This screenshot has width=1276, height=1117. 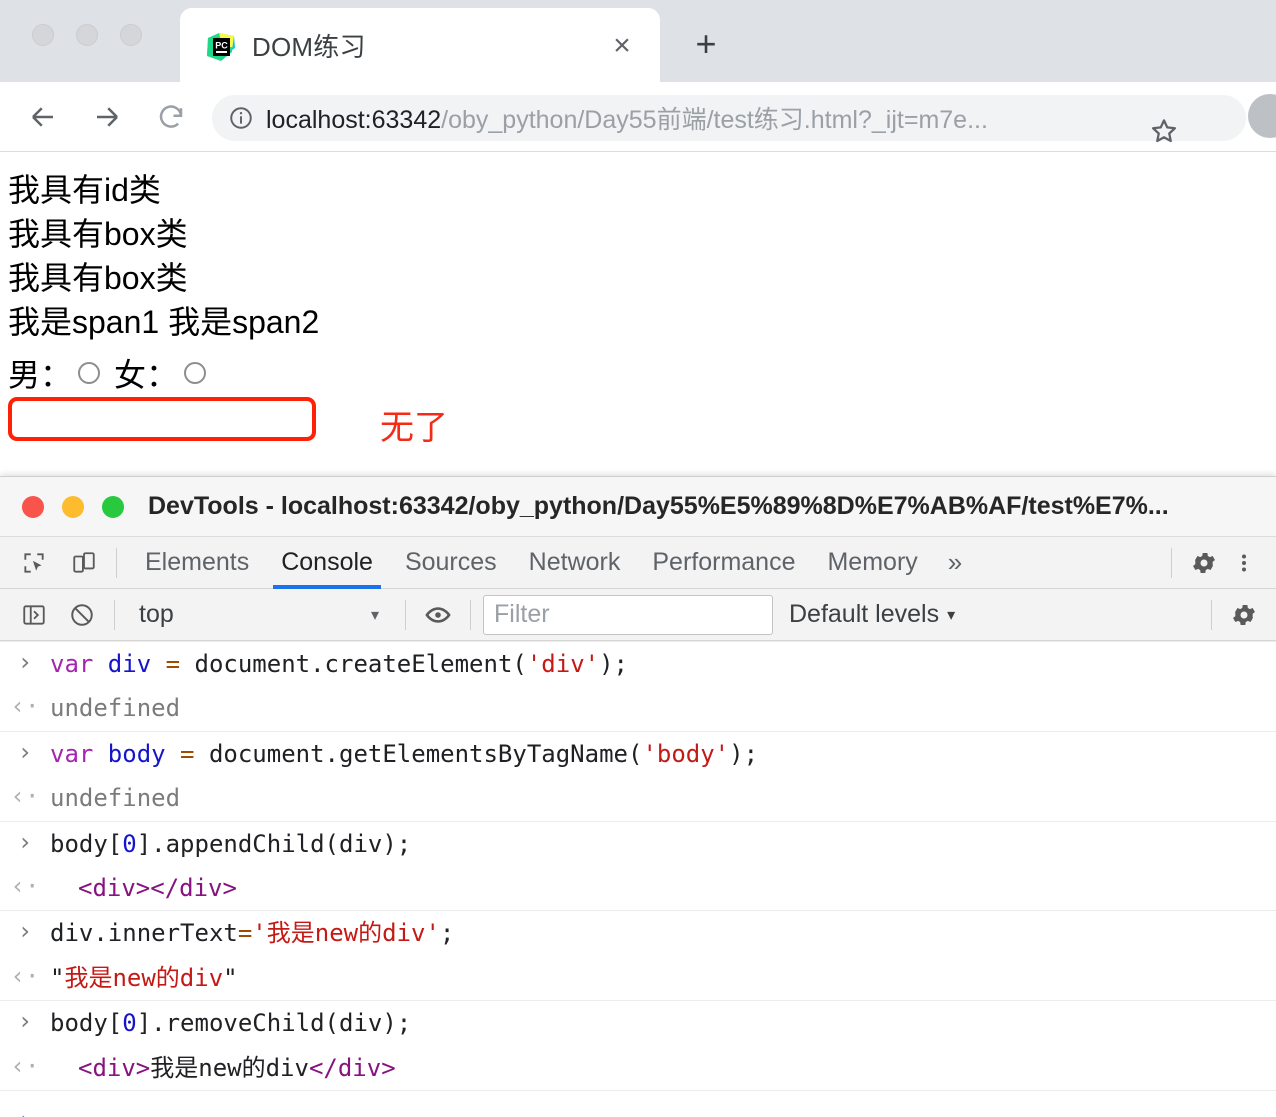 I want to click on clear-console-icon, so click(x=82, y=615).